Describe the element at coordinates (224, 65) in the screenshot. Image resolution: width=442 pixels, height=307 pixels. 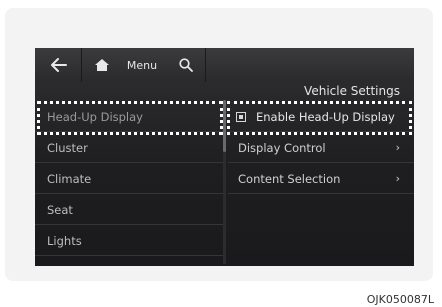
I see `top-bar: Menu` at that location.